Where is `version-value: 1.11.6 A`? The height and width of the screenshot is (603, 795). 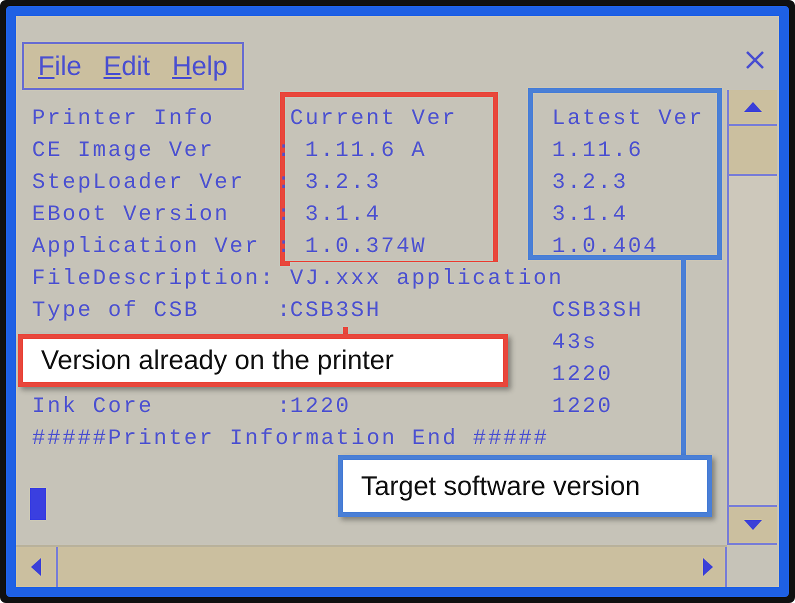 version-value: 1.11.6 A is located at coordinates (366, 151).